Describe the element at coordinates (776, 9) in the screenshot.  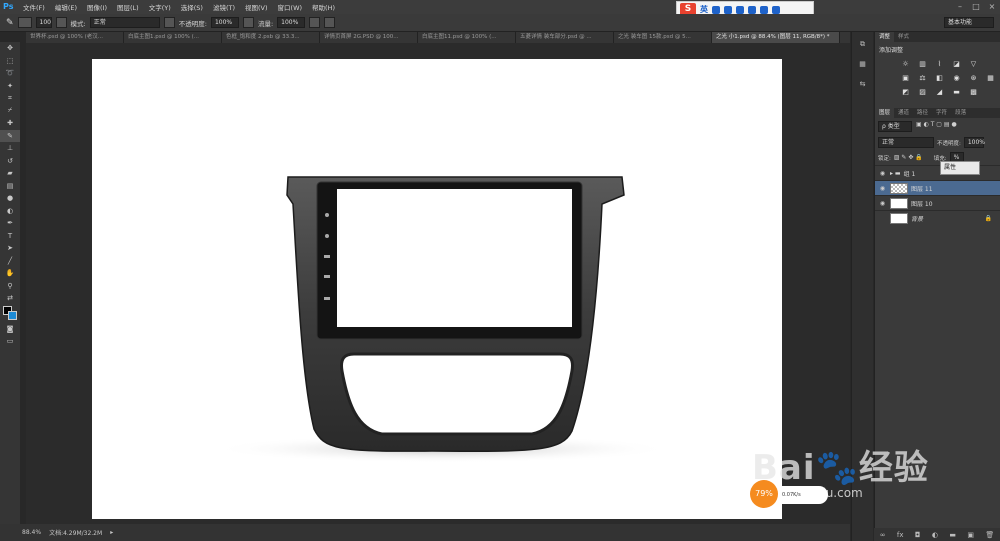
I see `ime-tools-icon` at that location.